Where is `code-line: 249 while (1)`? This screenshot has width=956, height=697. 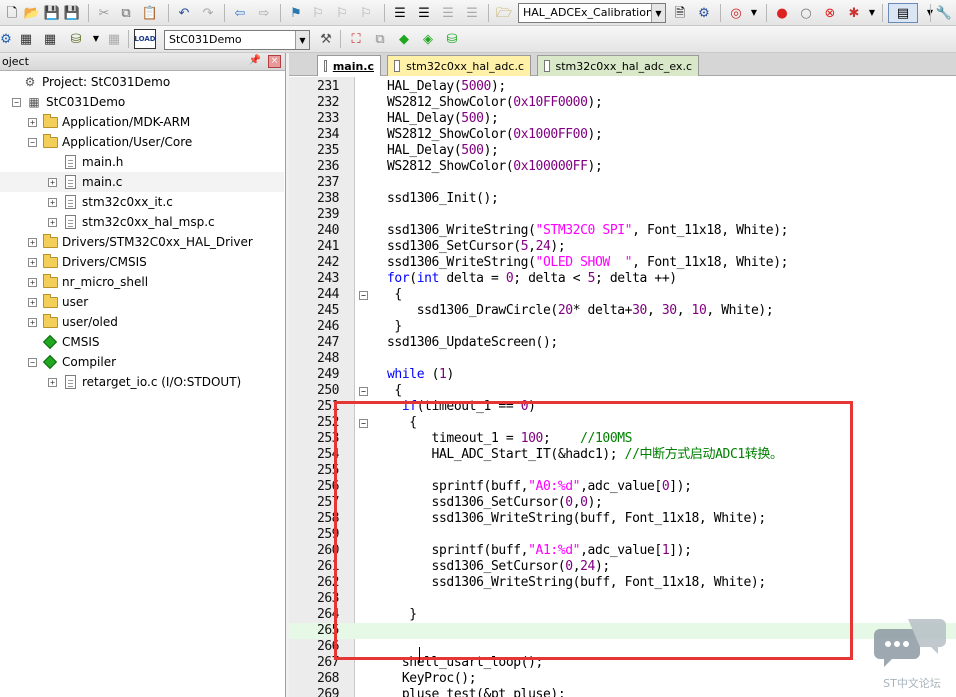
code-line: 249 while (1) is located at coordinates (622, 375).